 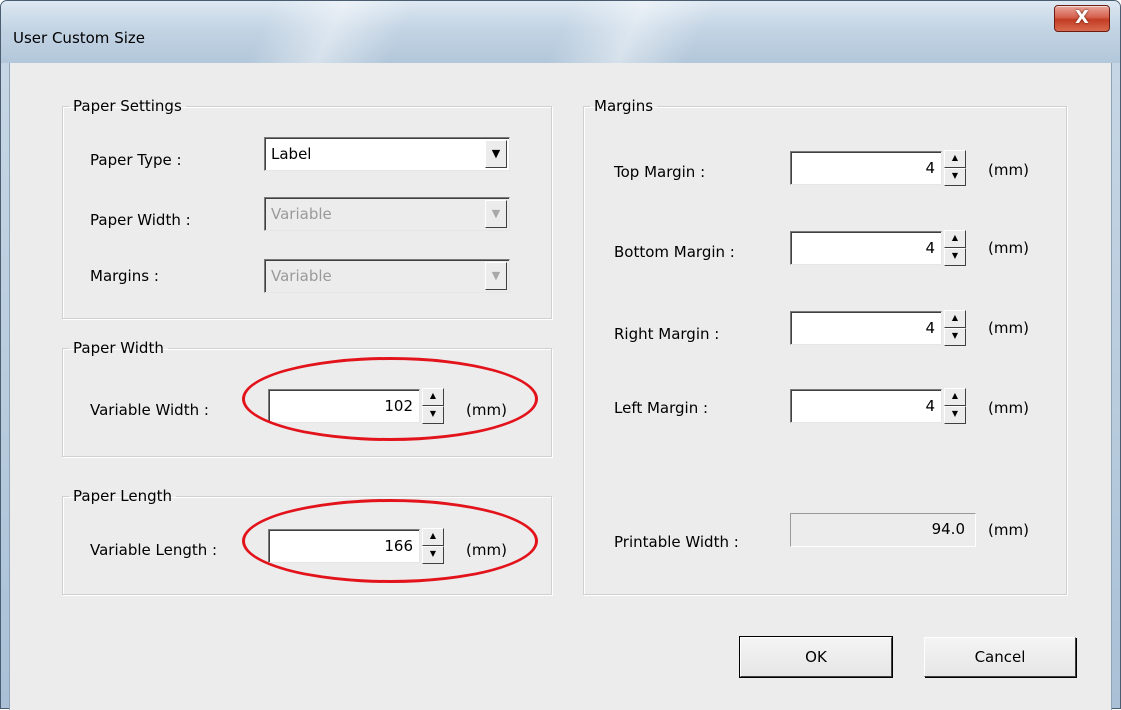 What do you see at coordinates (816, 657) in the screenshot?
I see `ok-button: OK` at bounding box center [816, 657].